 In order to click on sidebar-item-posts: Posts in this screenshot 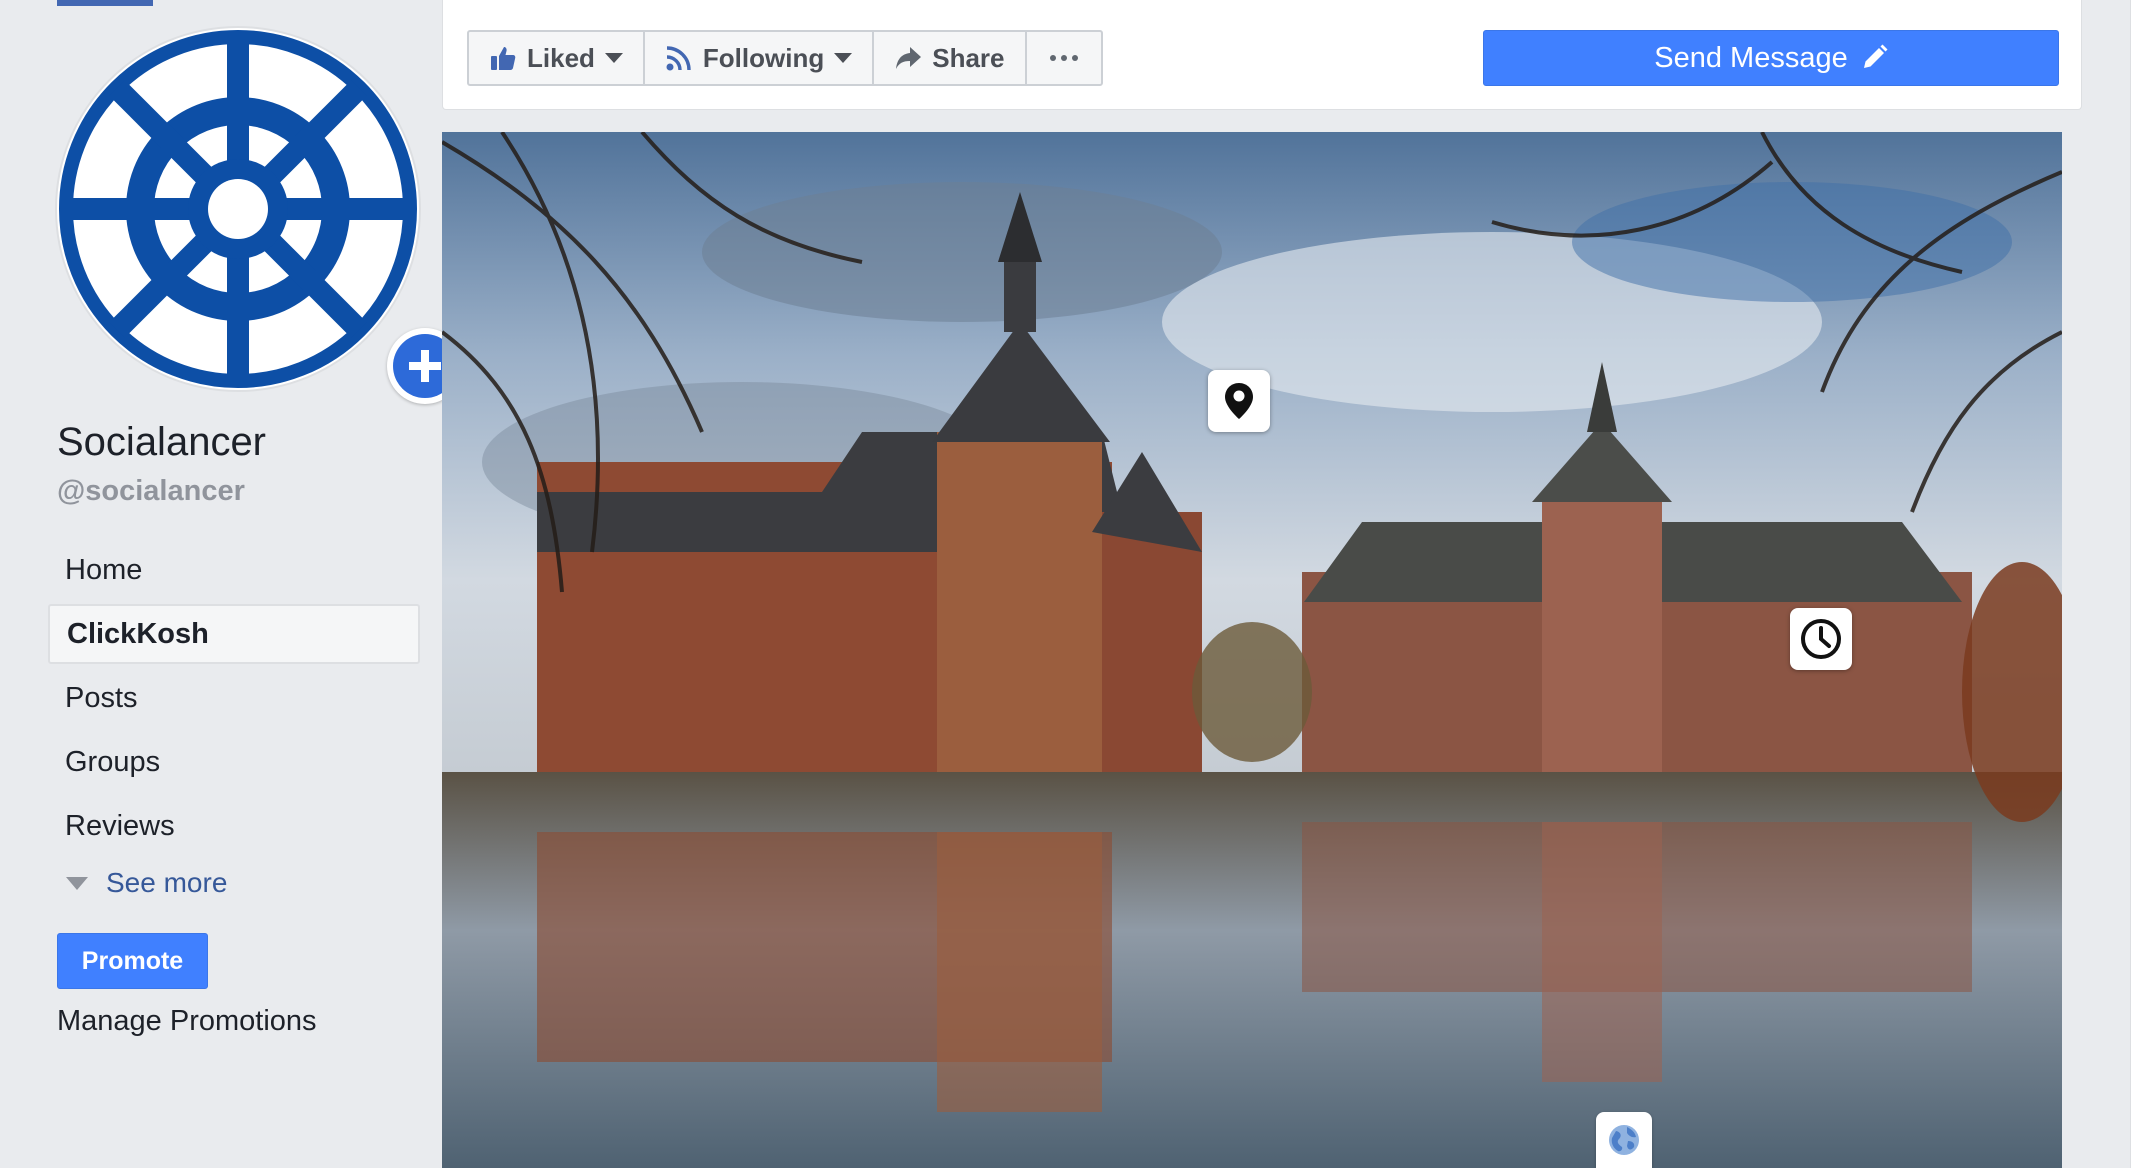, I will do `click(234, 698)`.